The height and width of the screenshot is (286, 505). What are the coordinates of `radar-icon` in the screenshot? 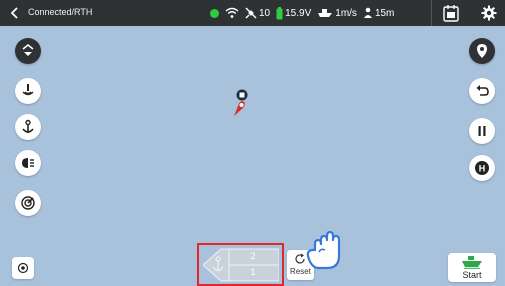 It's located at (28, 203).